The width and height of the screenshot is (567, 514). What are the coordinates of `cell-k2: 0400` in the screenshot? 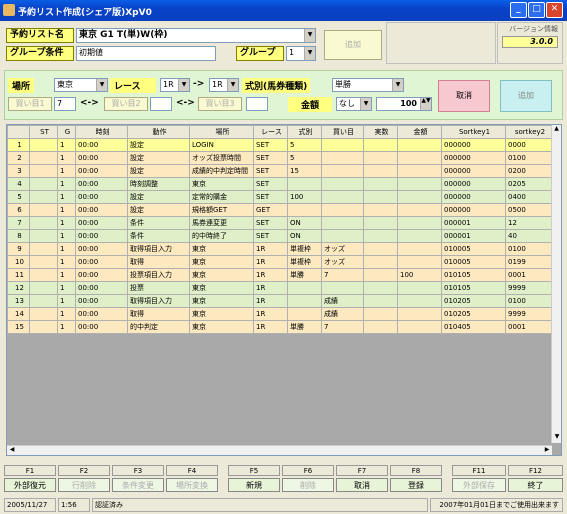 It's located at (529, 197).